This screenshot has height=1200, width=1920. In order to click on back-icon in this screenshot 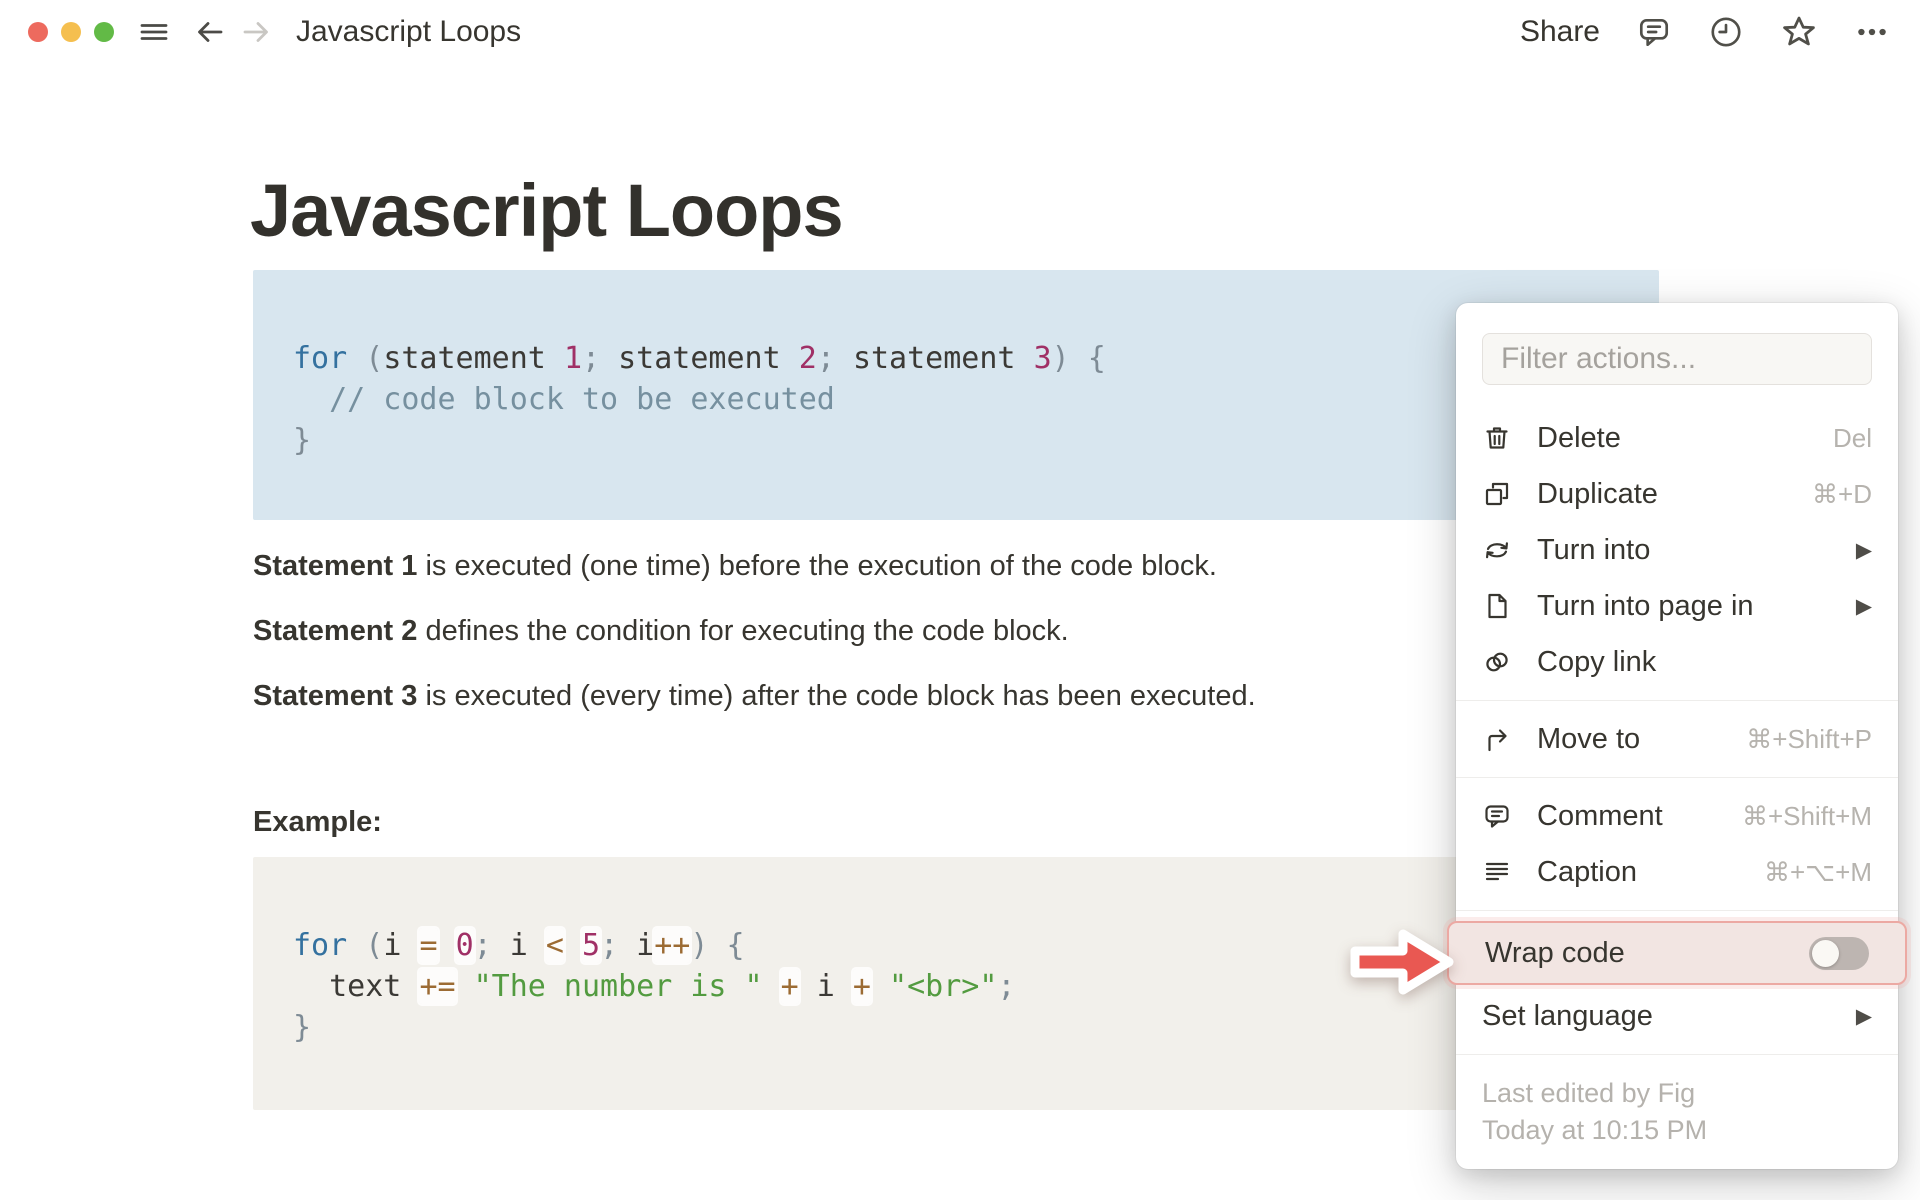, I will do `click(209, 32)`.